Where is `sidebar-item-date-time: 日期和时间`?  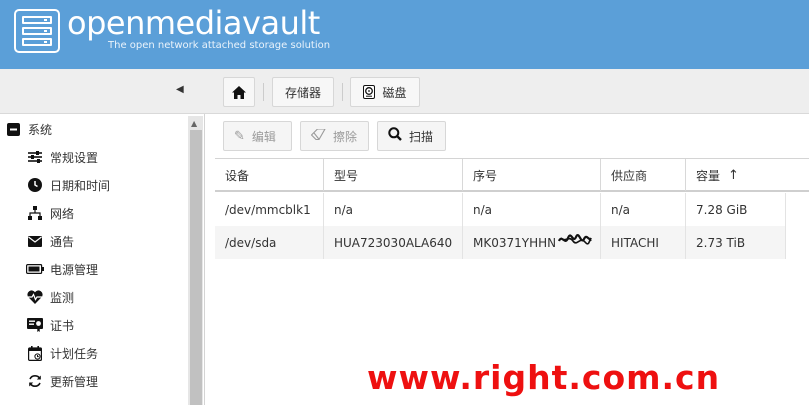
sidebar-item-date-time: 日期和时间 is located at coordinates (68, 185).